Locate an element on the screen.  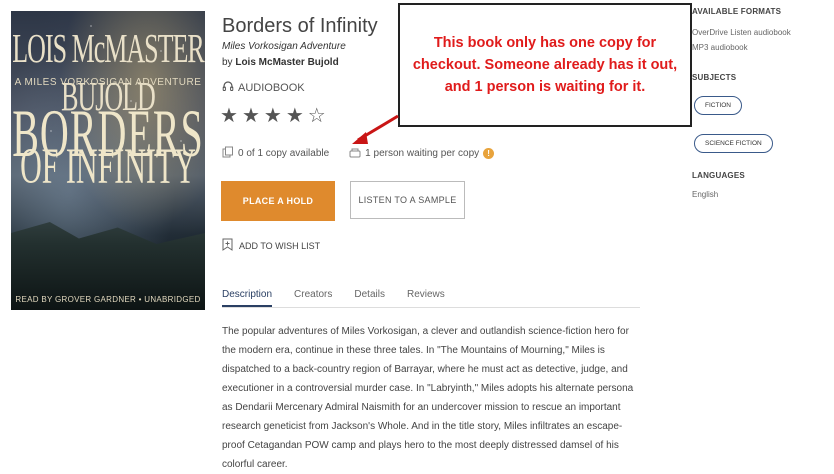
wish-list-label: ADD TO WISH LIST is located at coordinates (280, 245).